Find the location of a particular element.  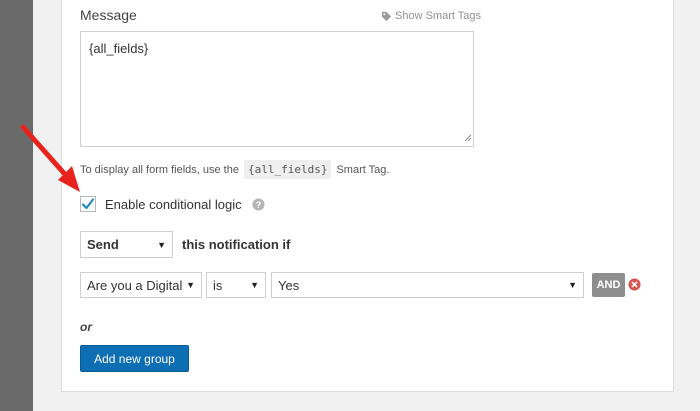

rule-operator-select: is ▼ is located at coordinates (236, 285).